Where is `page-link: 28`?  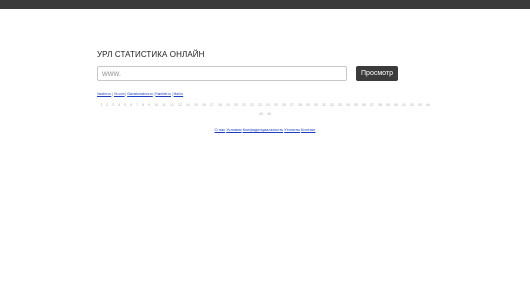
page-link: 28 is located at coordinates (300, 105).